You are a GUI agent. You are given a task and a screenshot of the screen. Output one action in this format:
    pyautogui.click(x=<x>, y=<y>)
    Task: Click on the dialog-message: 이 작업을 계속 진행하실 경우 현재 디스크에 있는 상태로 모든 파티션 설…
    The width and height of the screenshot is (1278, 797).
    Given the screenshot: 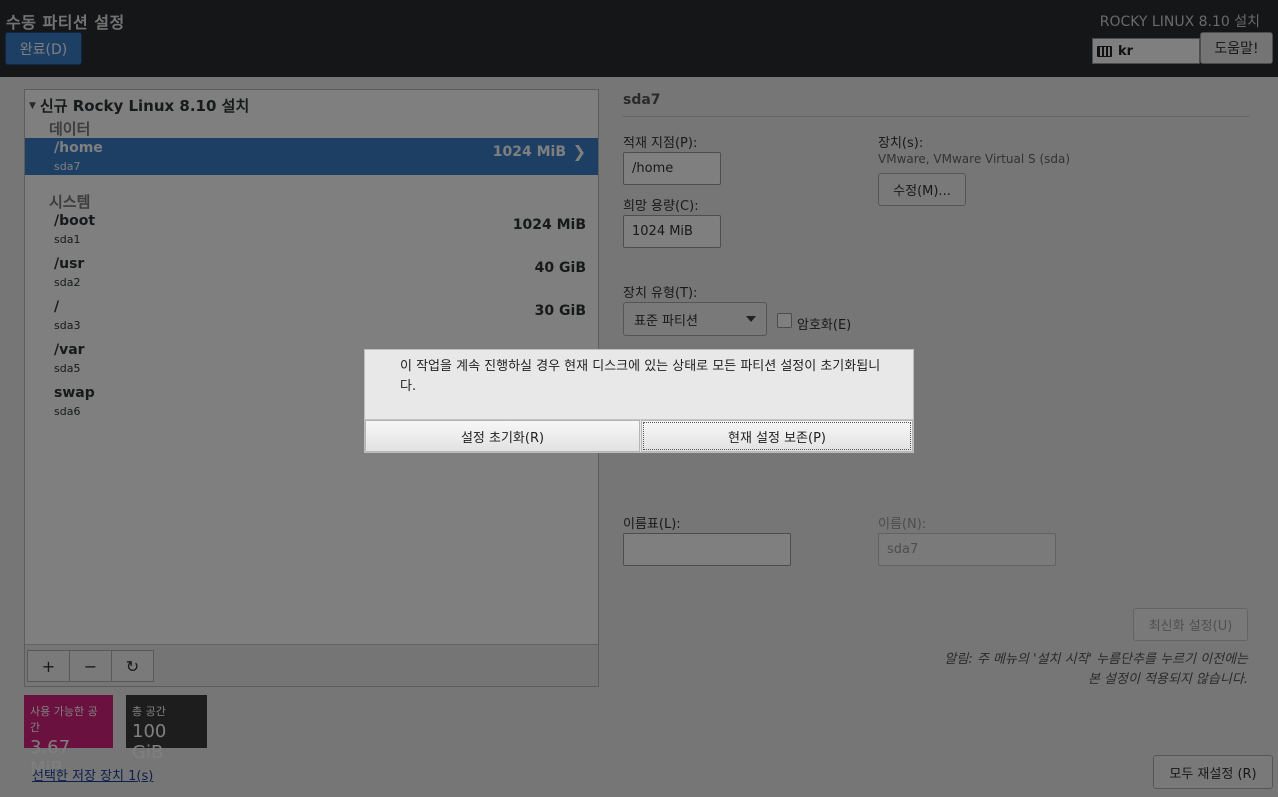 What is the action you would take?
    pyautogui.click(x=640, y=376)
    